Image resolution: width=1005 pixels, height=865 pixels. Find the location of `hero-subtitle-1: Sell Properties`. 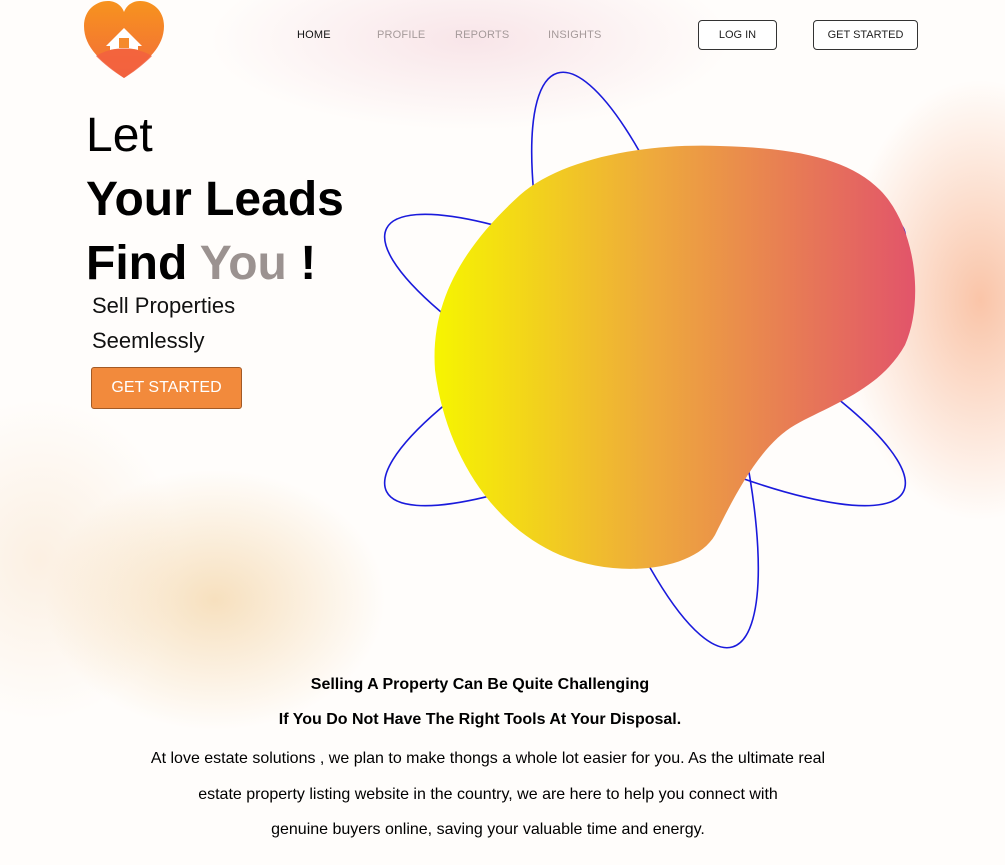

hero-subtitle-1: Sell Properties is located at coordinates (164, 305).